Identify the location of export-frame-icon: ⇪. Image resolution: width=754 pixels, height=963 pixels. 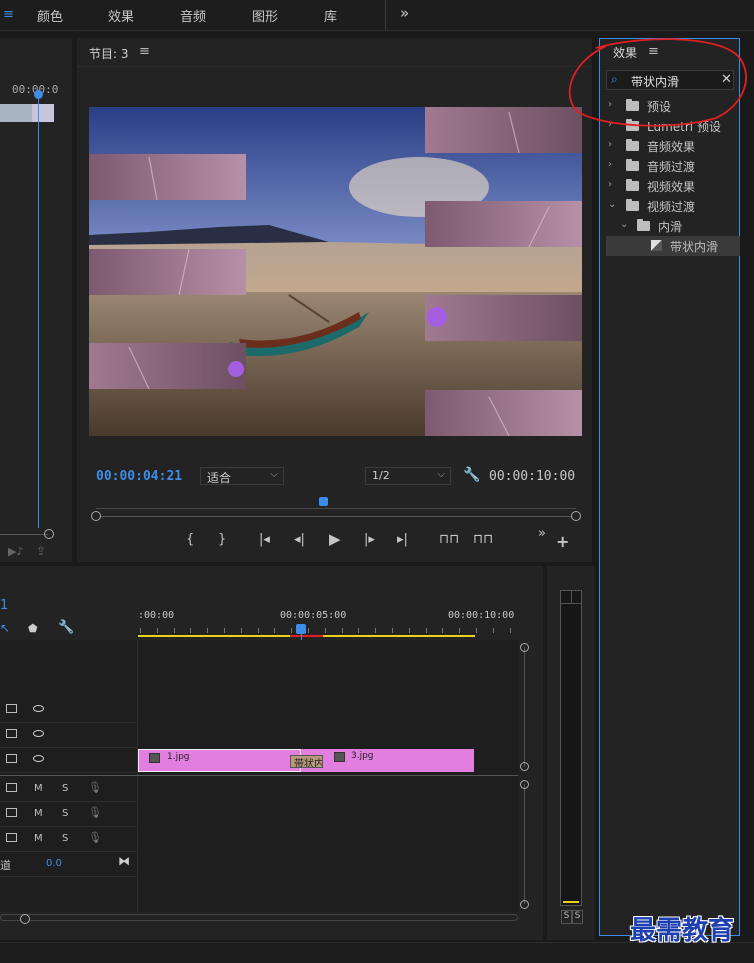
(41, 551).